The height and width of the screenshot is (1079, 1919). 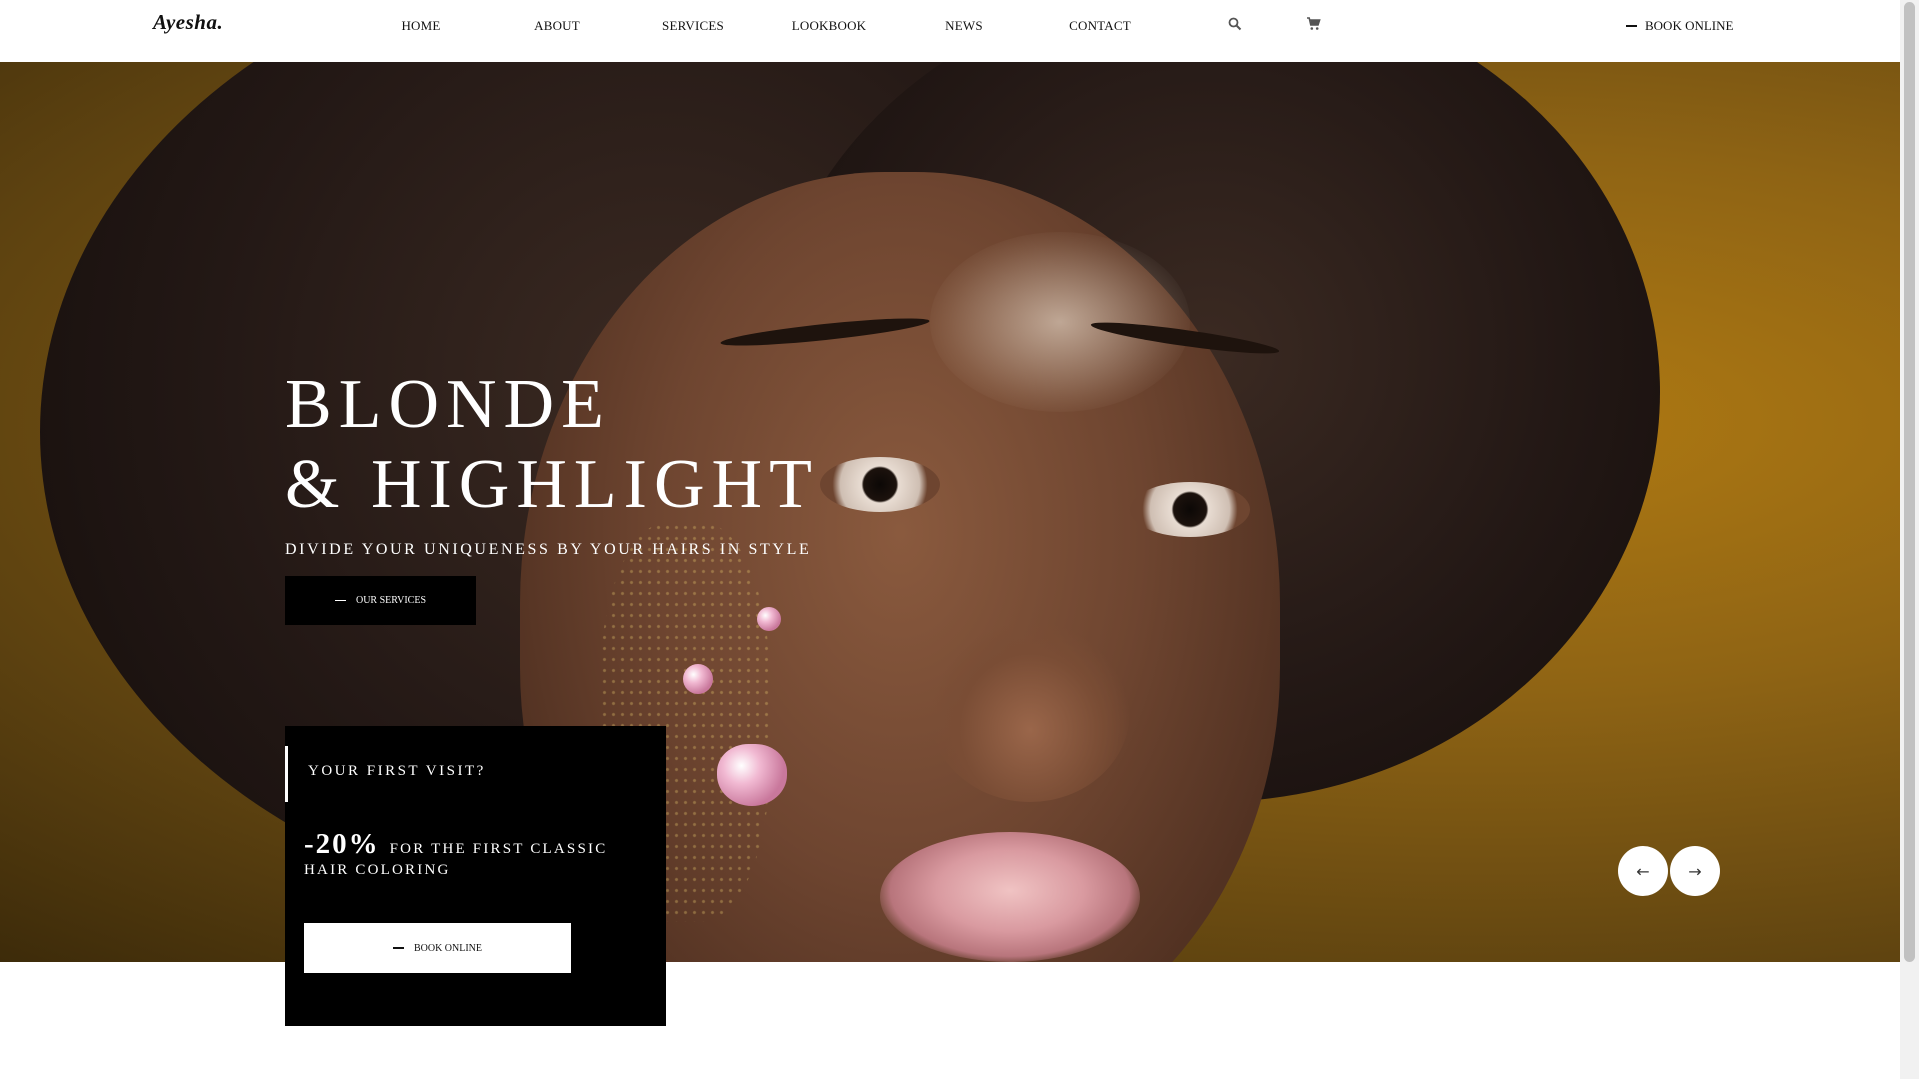 What do you see at coordinates (1314, 25) in the screenshot?
I see `cart-icon` at bounding box center [1314, 25].